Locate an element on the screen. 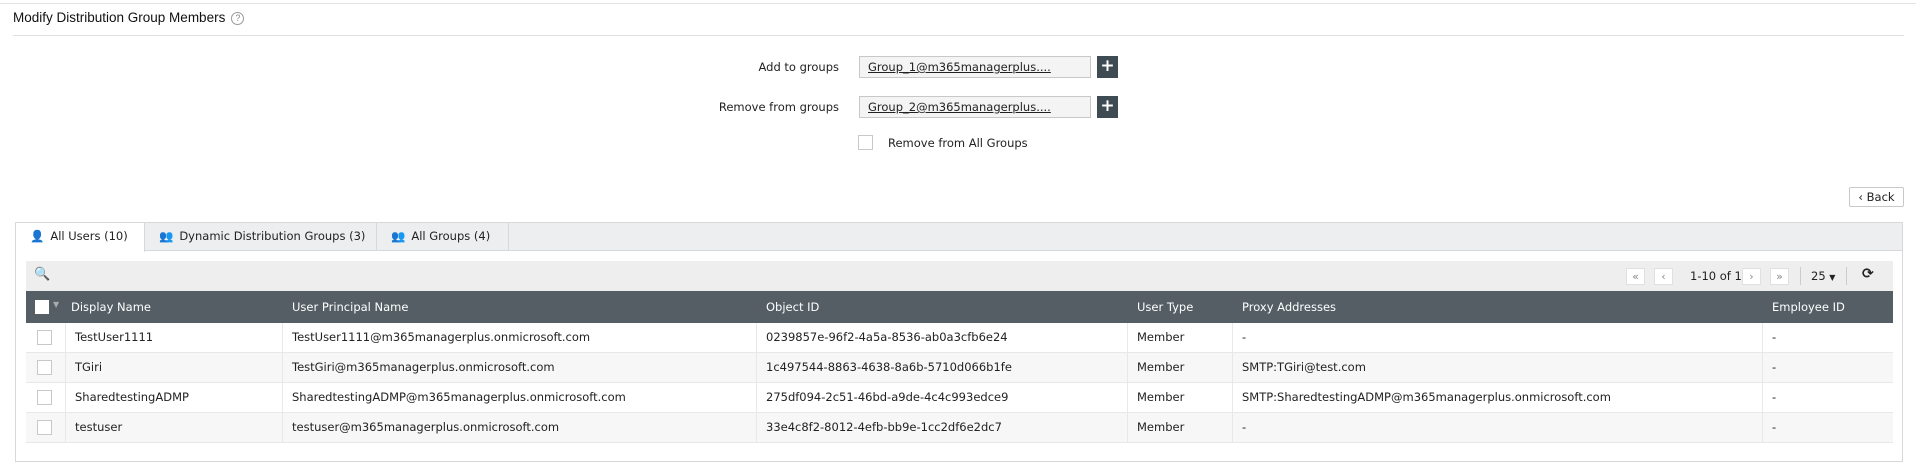  cell-object-id: 33e4c8f2-8012-4efb-bb9e-1cc2df6e2dc7 is located at coordinates (942, 428).